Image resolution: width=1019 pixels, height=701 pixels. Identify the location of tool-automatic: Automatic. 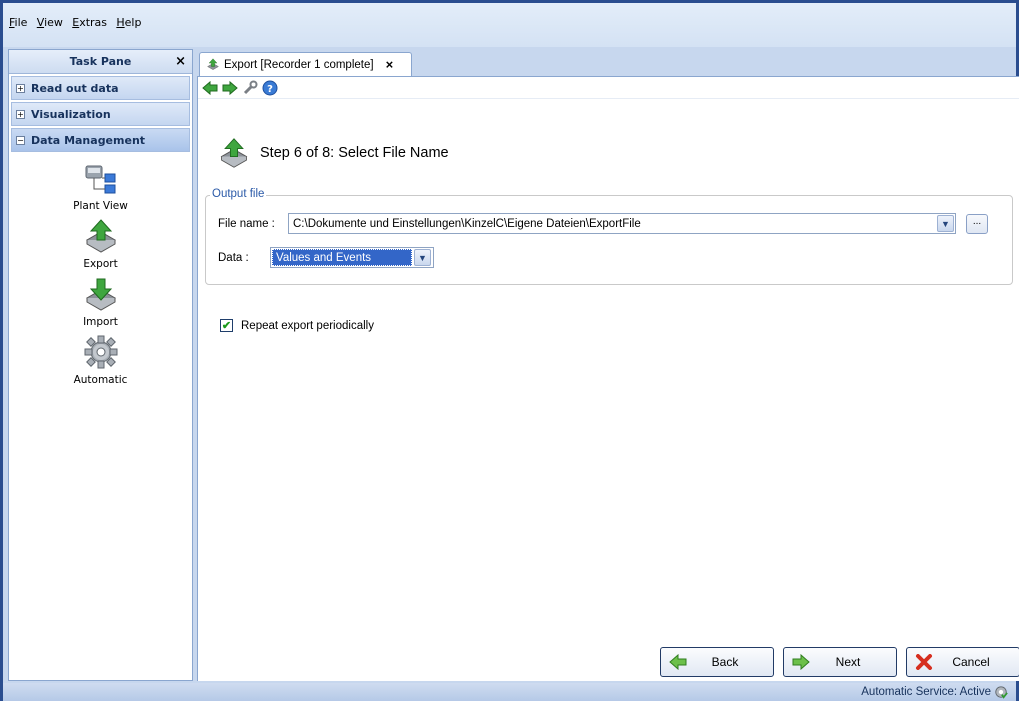
(101, 360).